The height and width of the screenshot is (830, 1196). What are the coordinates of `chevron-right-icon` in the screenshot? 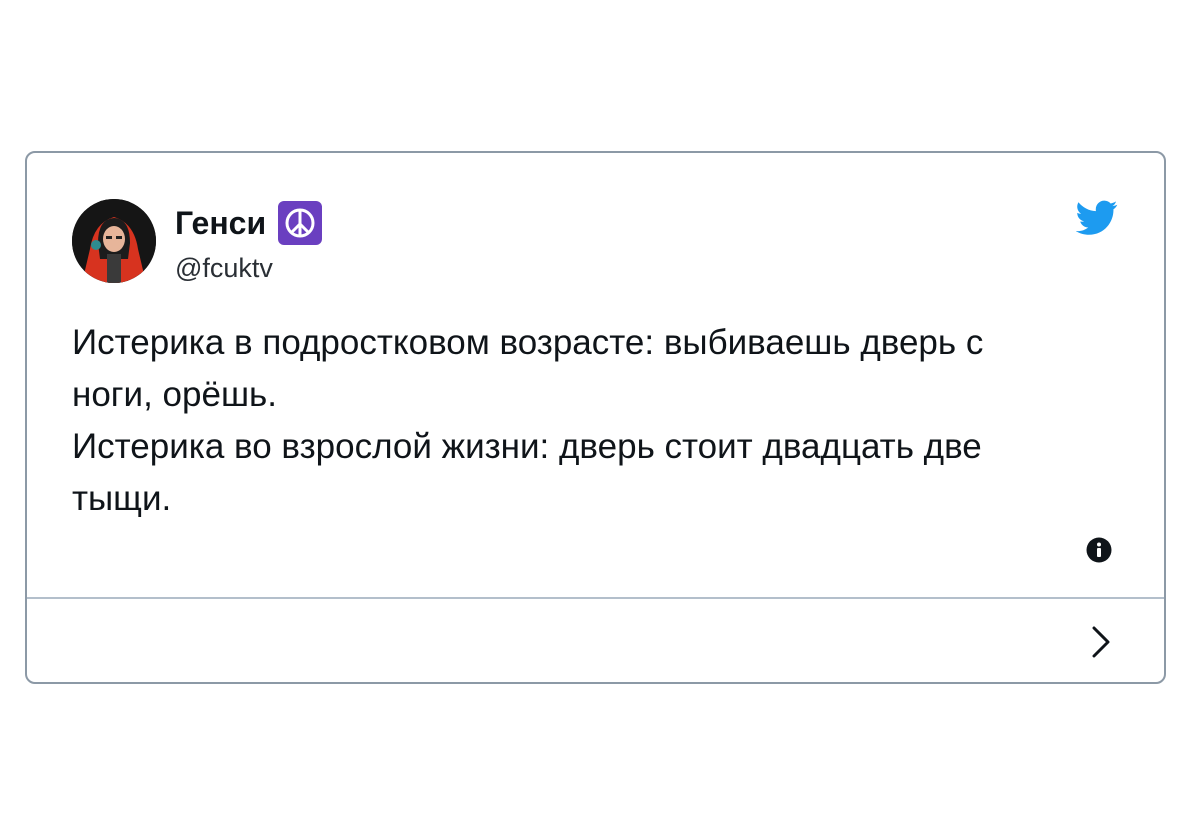 It's located at (1101, 642).